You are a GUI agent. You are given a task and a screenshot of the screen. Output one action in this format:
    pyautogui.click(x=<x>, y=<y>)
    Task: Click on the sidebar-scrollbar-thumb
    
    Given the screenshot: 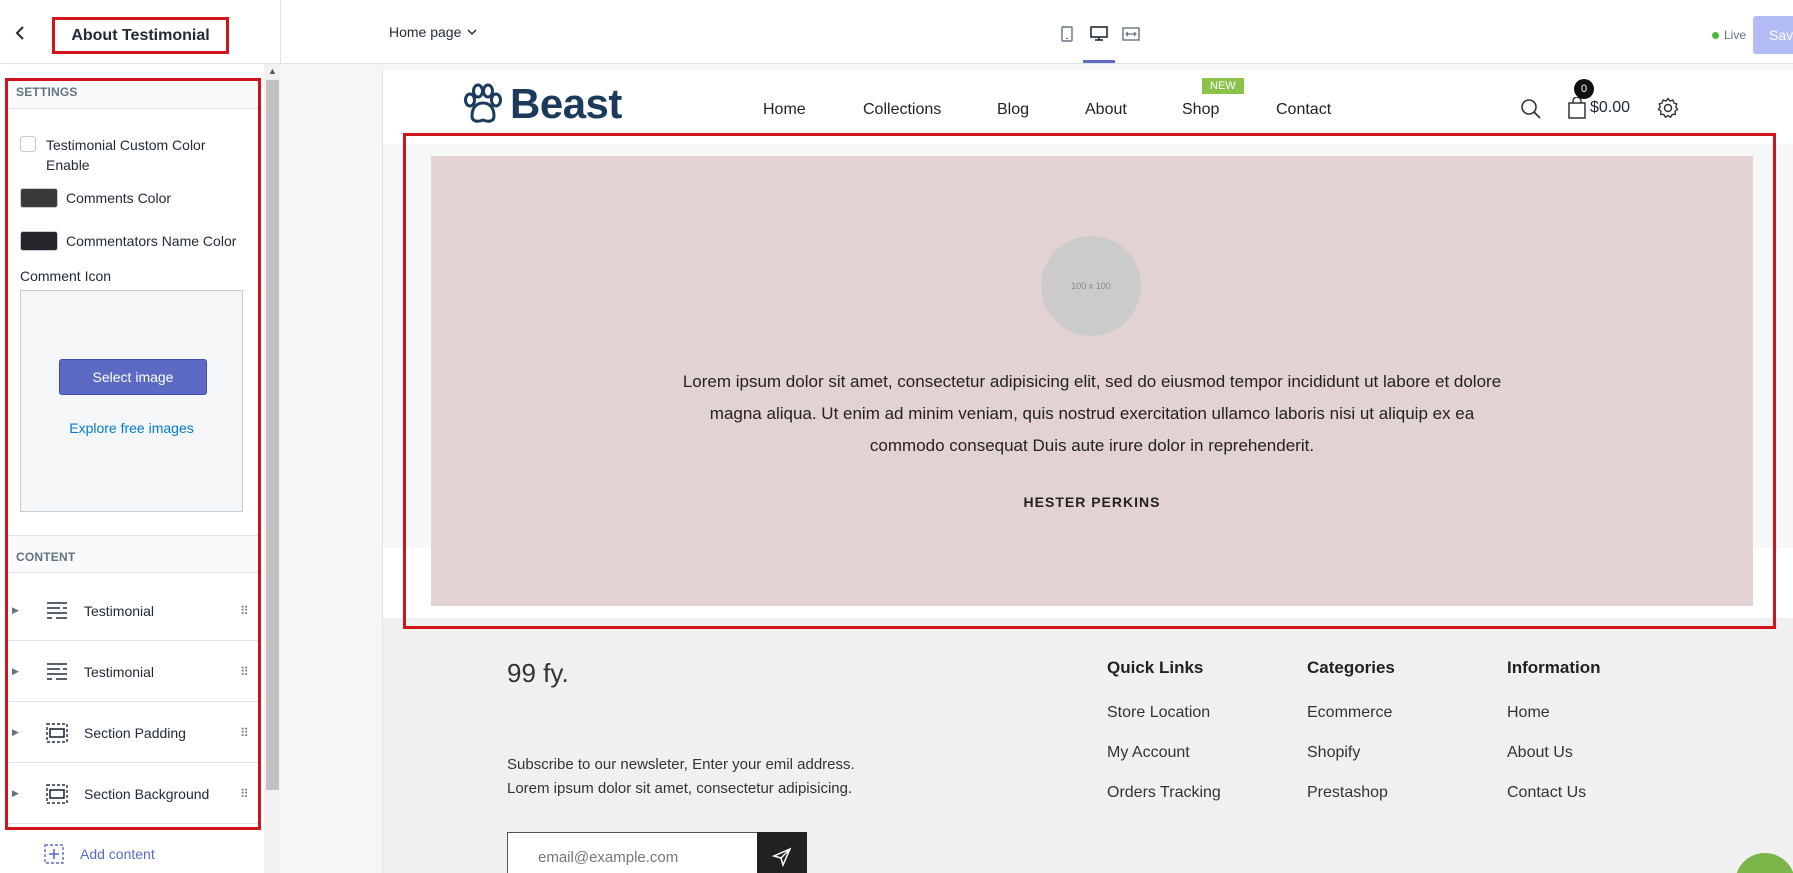 What is the action you would take?
    pyautogui.click(x=272, y=435)
    